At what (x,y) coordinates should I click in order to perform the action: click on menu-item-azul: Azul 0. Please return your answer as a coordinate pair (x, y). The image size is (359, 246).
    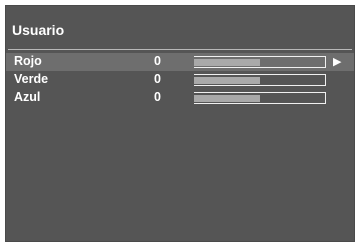
    Looking at the image, I should click on (180, 98).